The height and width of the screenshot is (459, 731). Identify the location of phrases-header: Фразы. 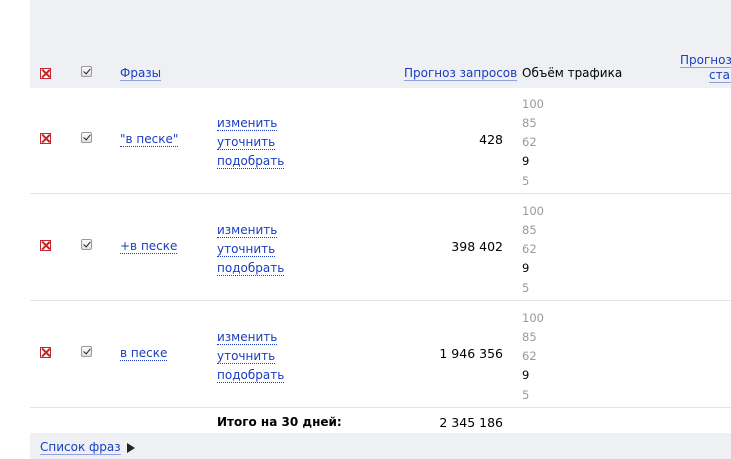
(141, 73).